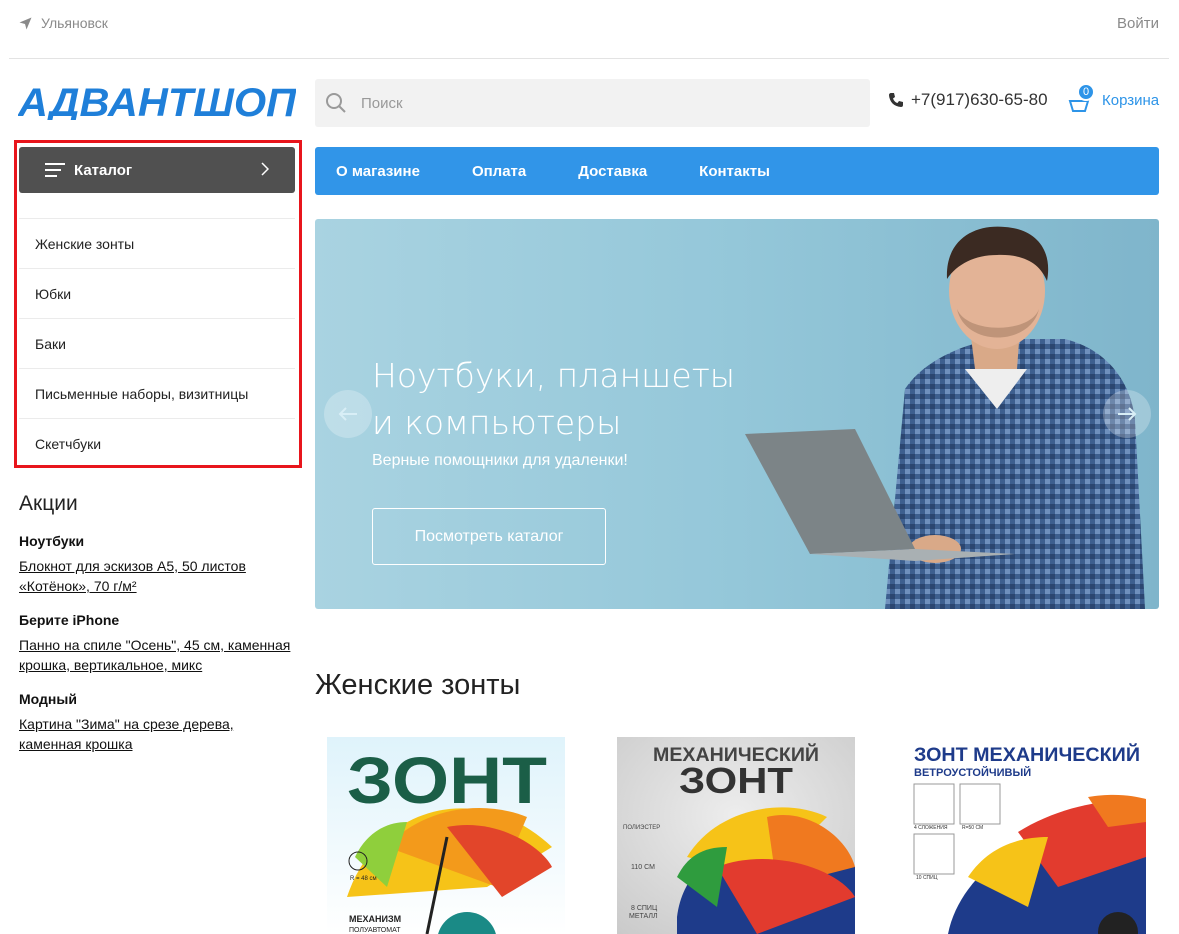 Image resolution: width=1179 pixels, height=934 pixels. What do you see at coordinates (554, 375) in the screenshot?
I see `banner-title-line: Ноутбуки, планшеты` at bounding box center [554, 375].